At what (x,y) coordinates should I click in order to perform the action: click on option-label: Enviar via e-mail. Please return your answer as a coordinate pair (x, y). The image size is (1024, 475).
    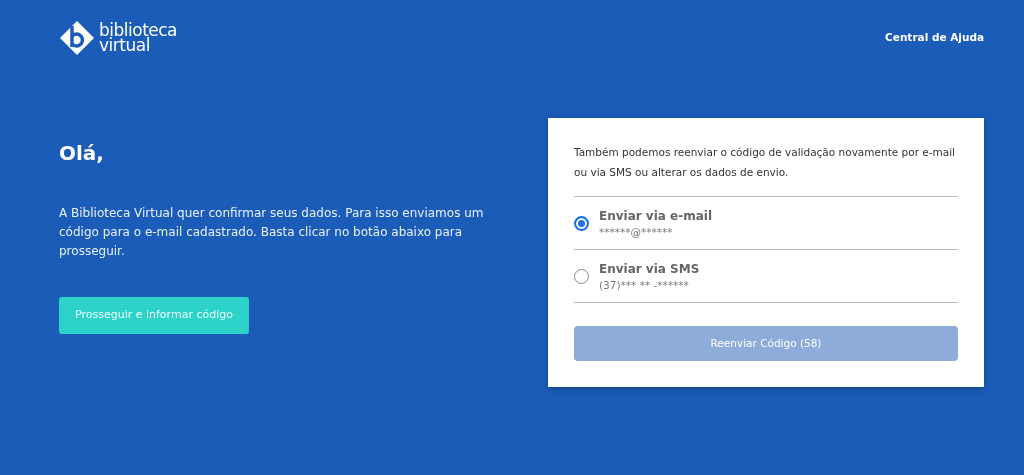
    Looking at the image, I should click on (656, 216).